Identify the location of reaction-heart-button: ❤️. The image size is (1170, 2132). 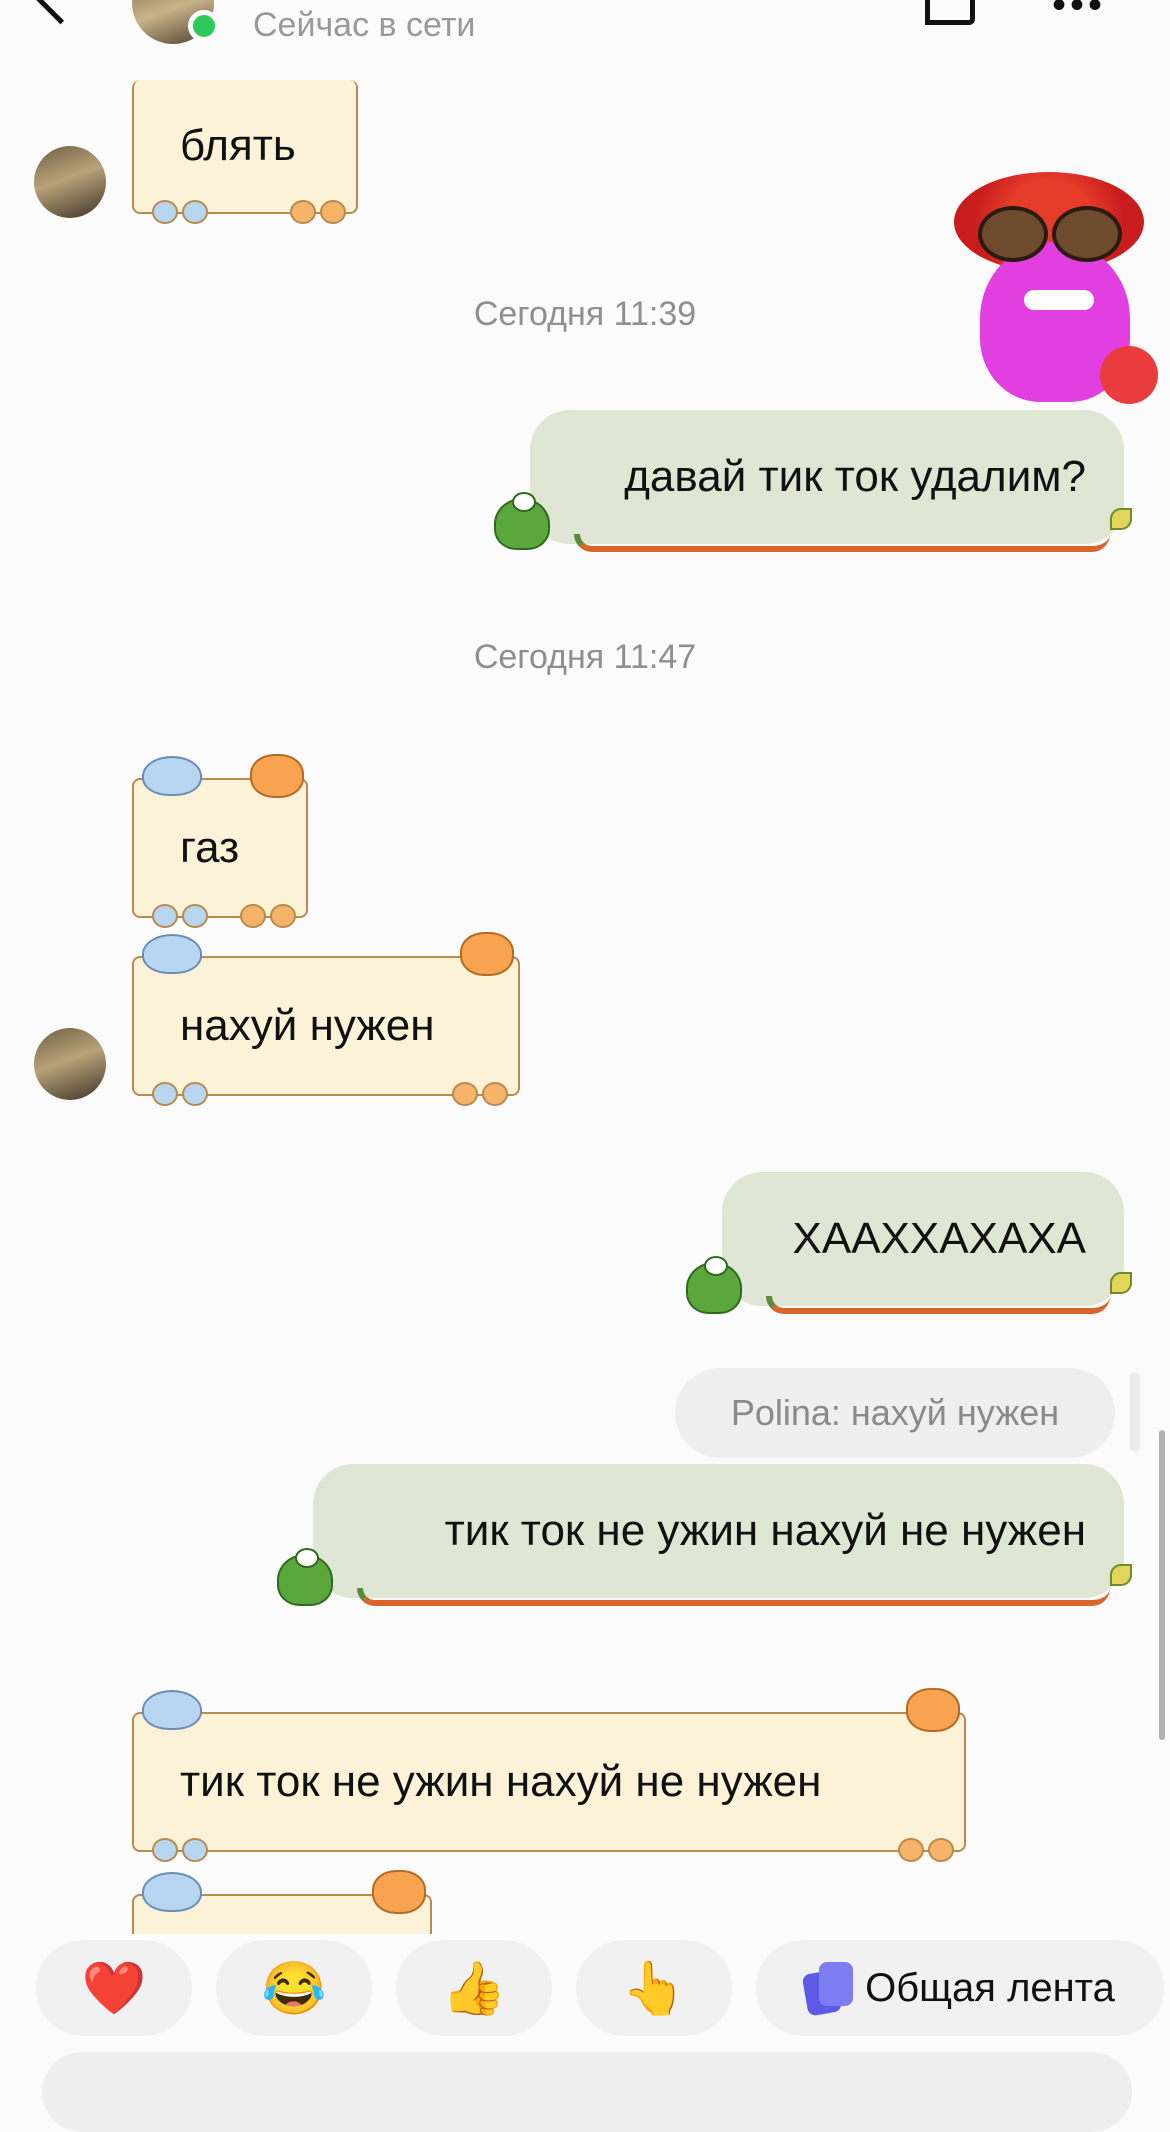
(114, 1988).